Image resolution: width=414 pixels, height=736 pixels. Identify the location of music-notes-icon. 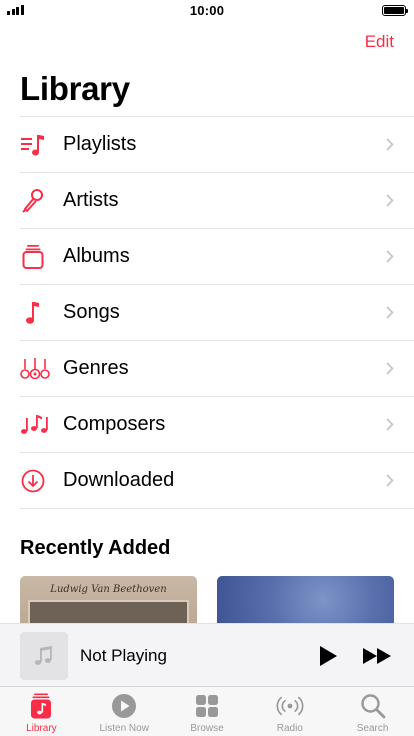
(41, 425).